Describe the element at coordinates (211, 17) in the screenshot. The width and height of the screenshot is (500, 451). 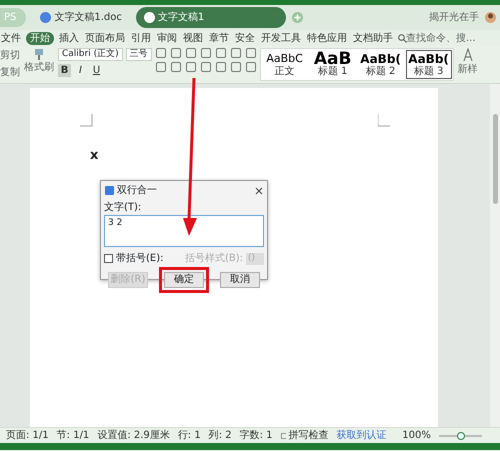
I see `document-tab: 文字文稿1` at that location.